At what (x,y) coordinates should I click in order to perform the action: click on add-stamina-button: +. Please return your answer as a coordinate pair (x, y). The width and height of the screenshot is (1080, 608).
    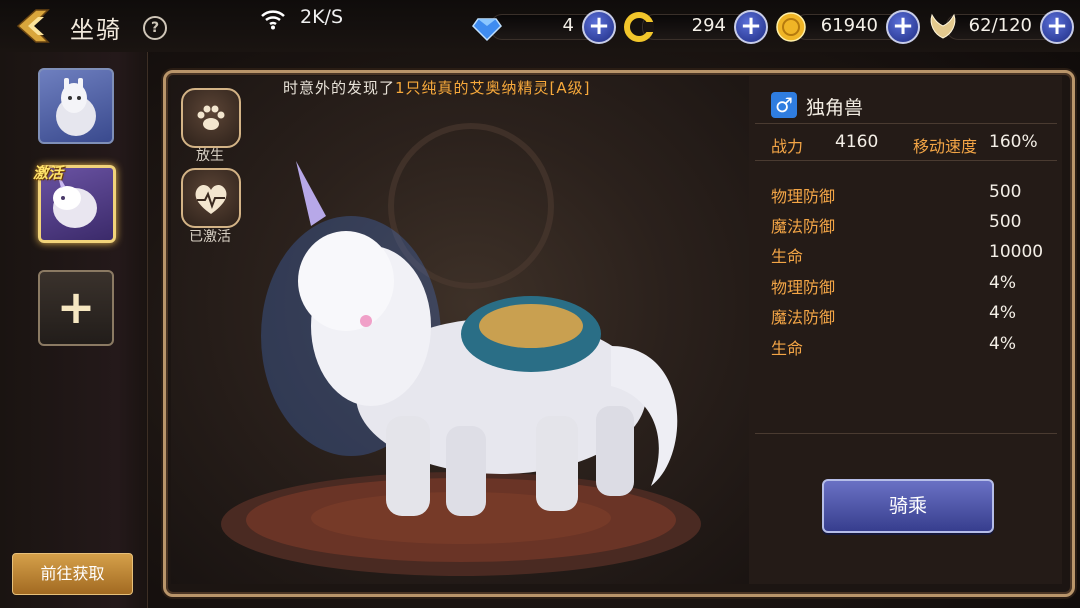
    Looking at the image, I should click on (1057, 27).